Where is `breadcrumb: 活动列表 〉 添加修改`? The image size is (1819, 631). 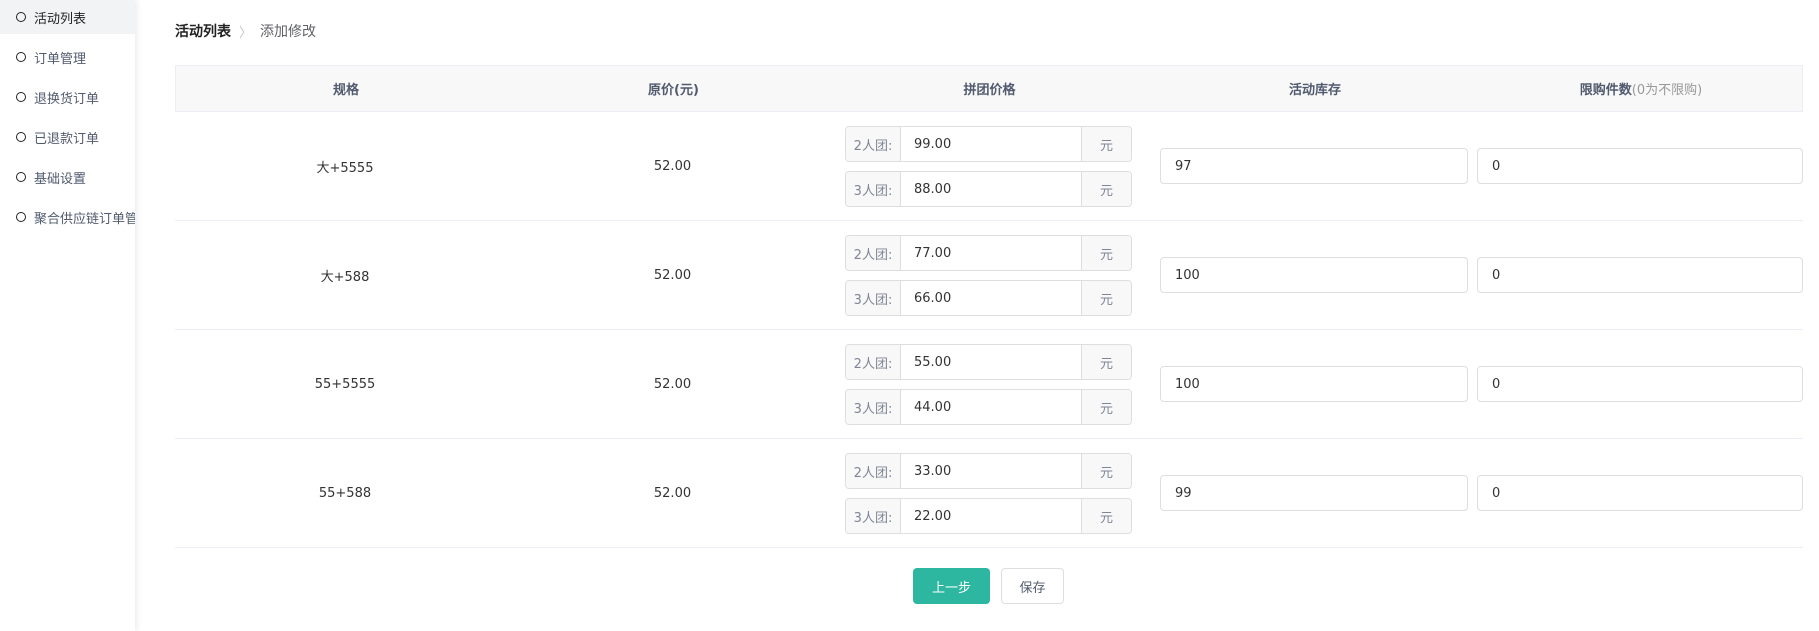
breadcrumb: 活动列表 〉 添加修改 is located at coordinates (245, 31).